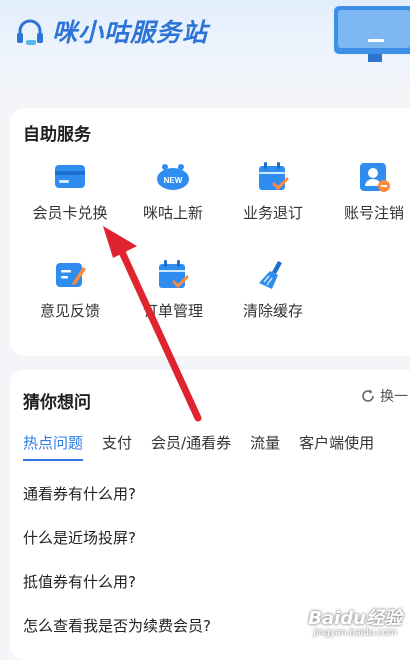  What do you see at coordinates (69, 311) in the screenshot?
I see `service-item-label: 意见反馈` at bounding box center [69, 311].